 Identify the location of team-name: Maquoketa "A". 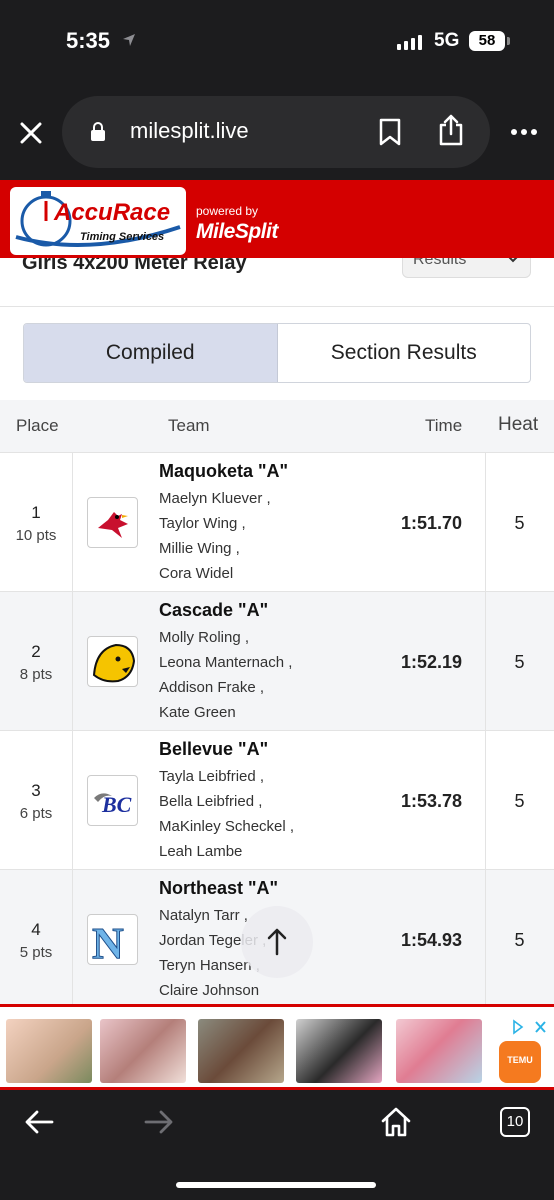
(223, 471).